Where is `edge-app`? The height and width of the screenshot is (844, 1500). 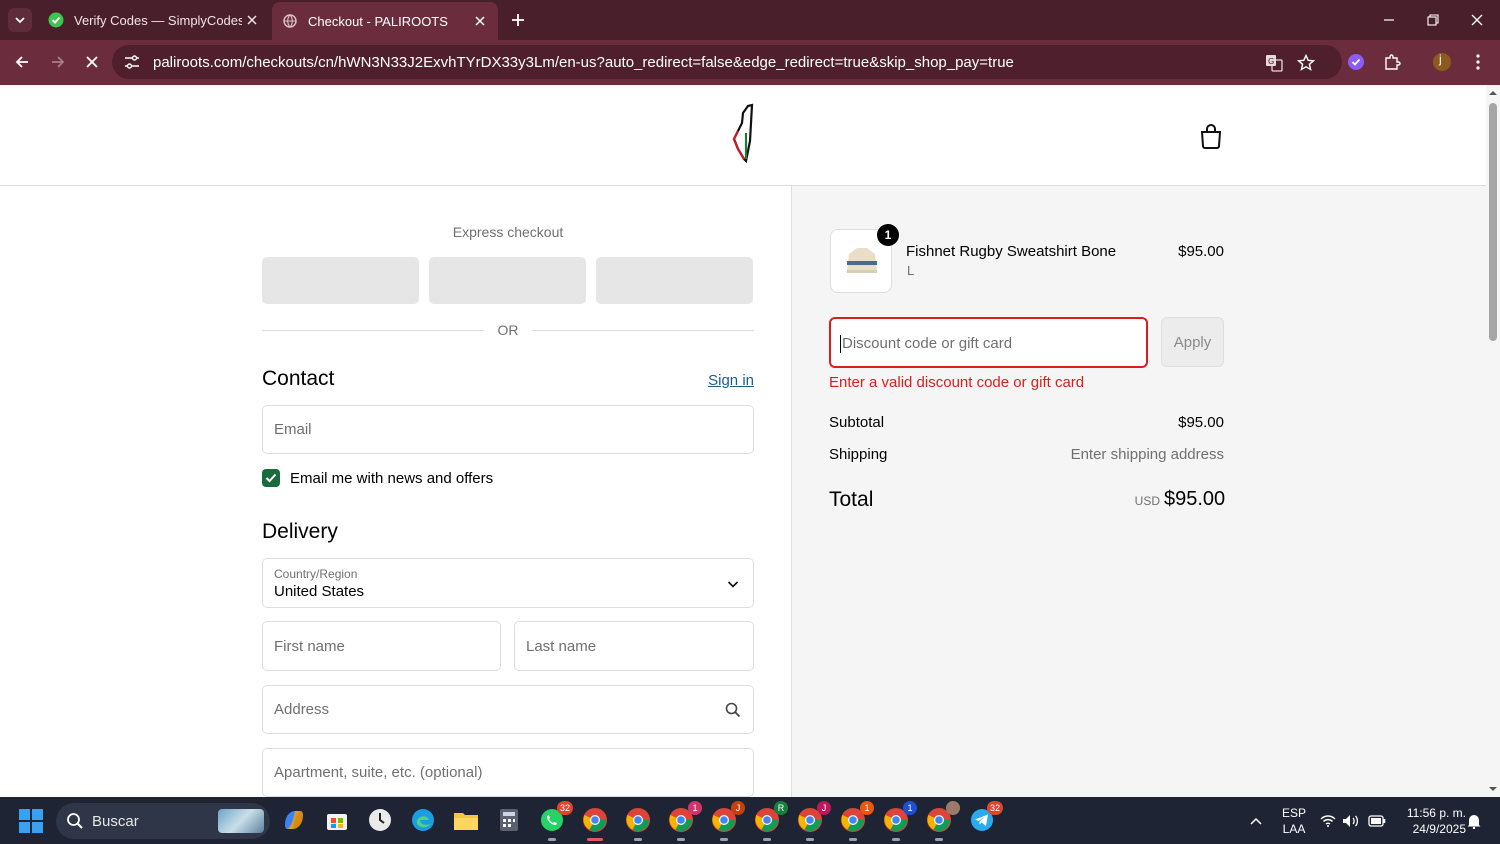
edge-app is located at coordinates (423, 820).